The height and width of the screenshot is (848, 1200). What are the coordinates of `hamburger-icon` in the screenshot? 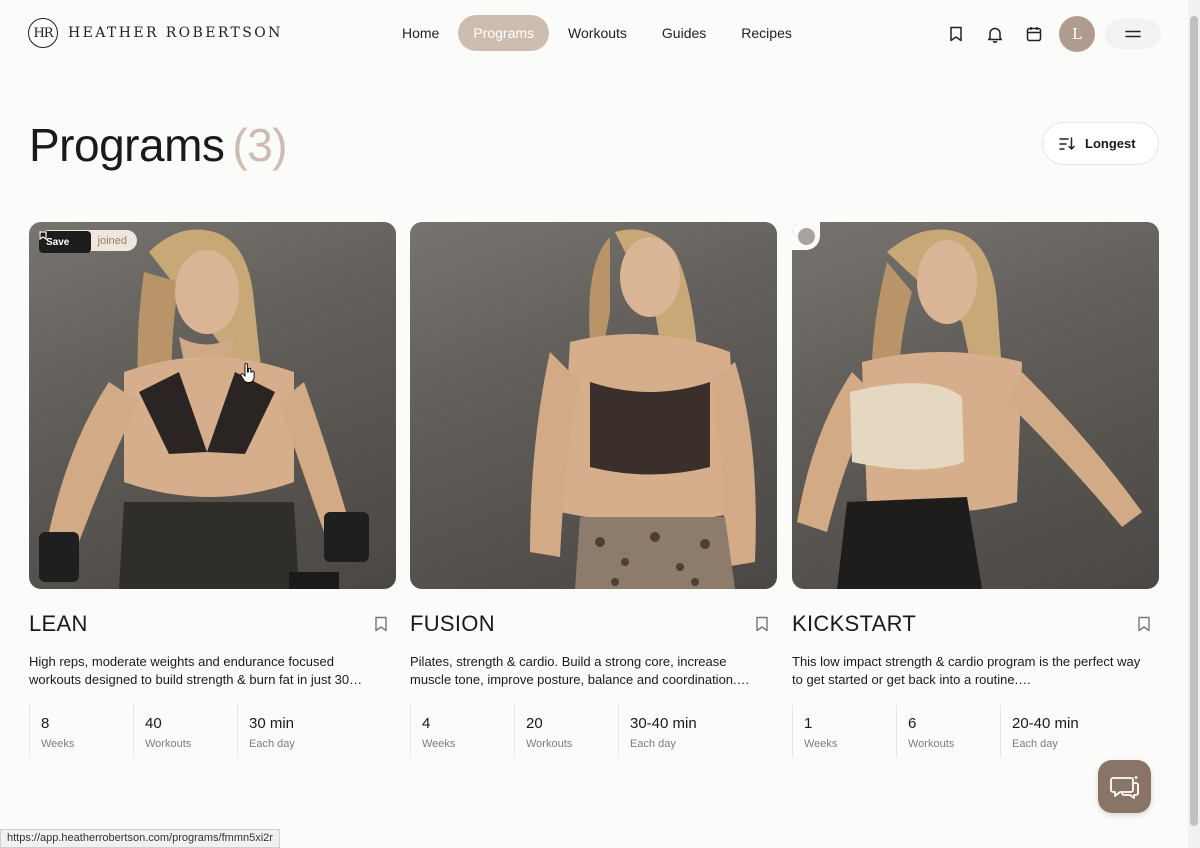 It's located at (1133, 34).